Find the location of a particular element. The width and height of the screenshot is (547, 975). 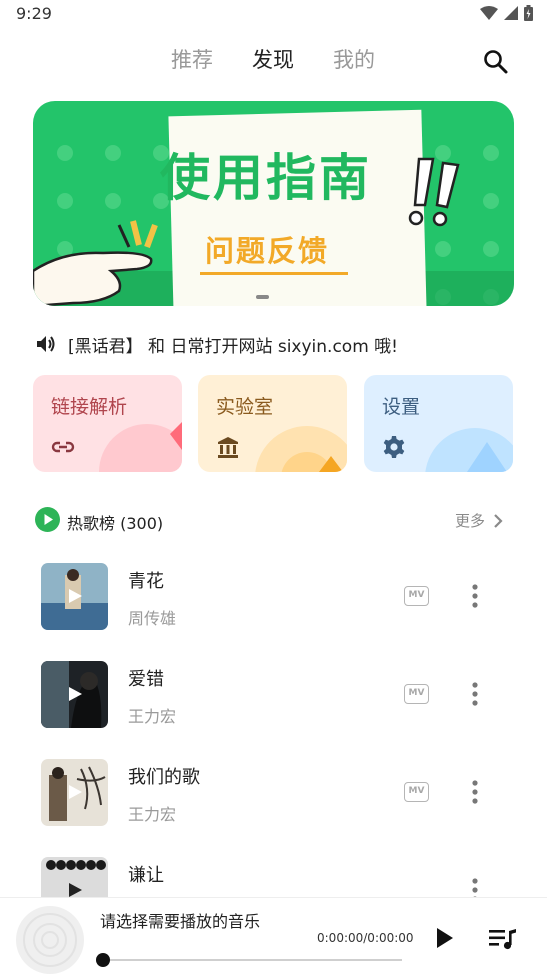

status-time: 9:29 is located at coordinates (34, 13).